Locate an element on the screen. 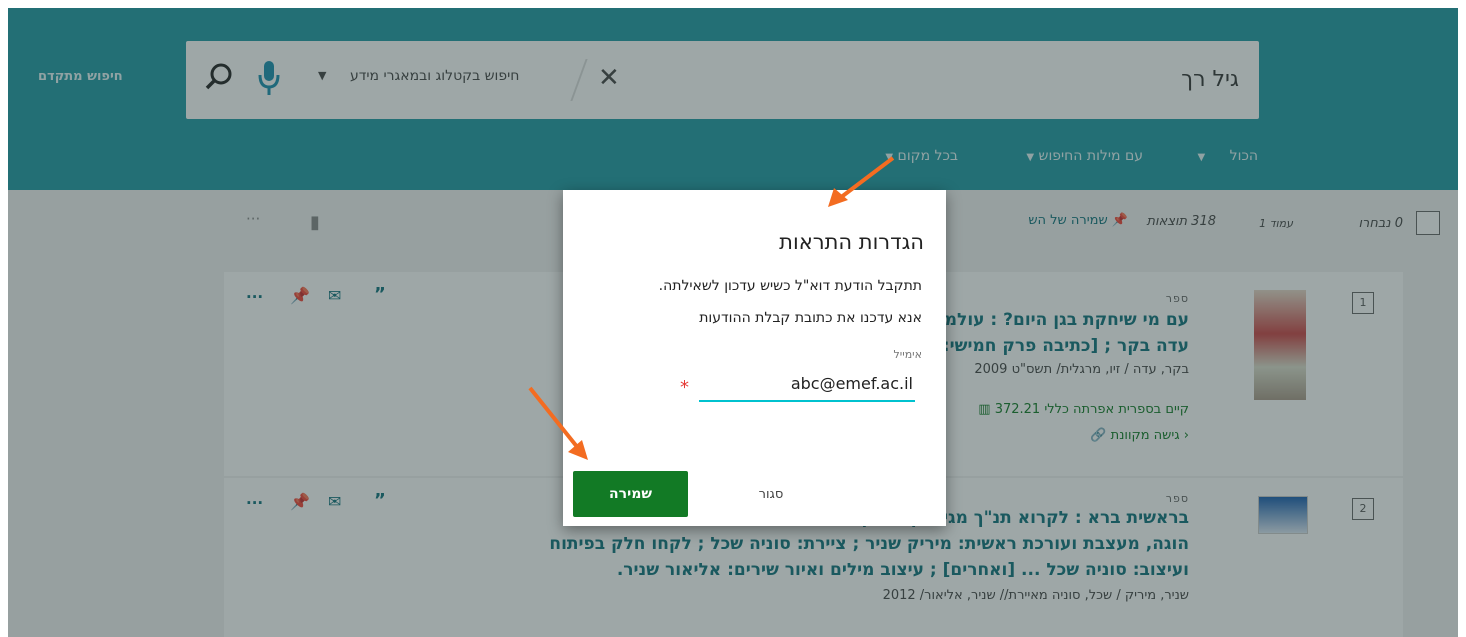  arrow-to-title is located at coordinates (861, 181).